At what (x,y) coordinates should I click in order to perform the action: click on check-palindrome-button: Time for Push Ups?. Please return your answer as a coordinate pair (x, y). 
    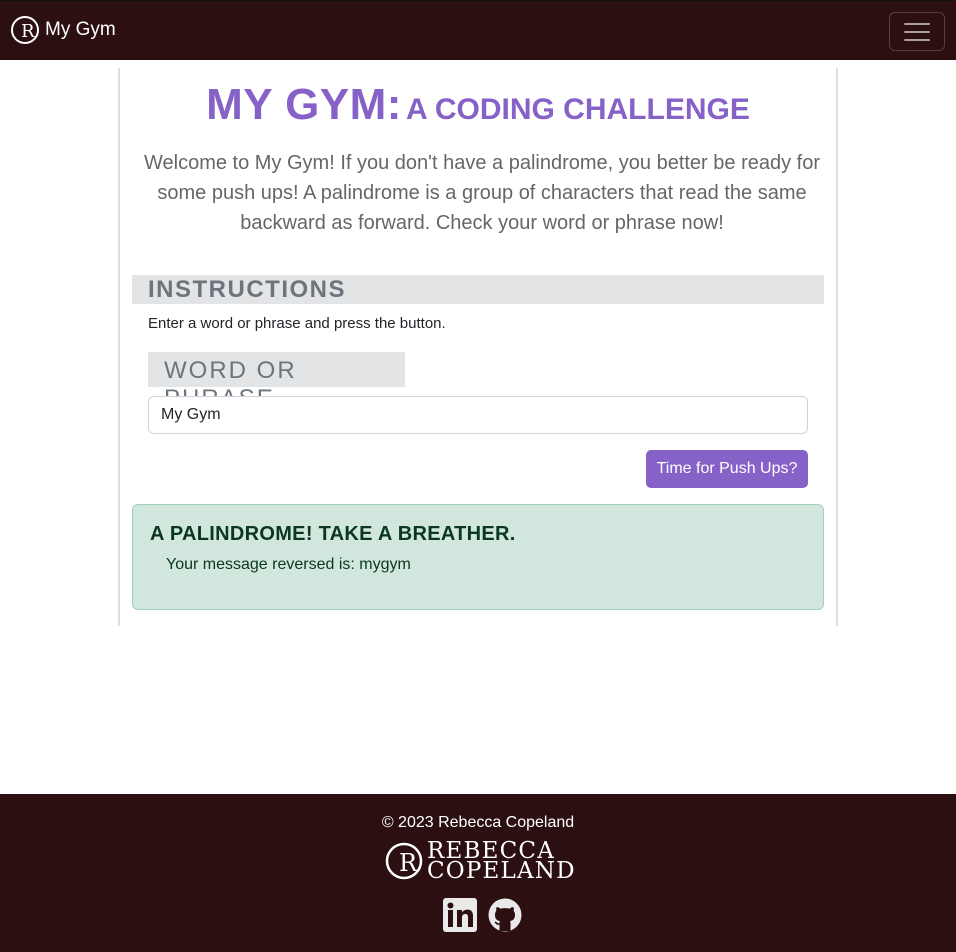
    Looking at the image, I should click on (727, 469).